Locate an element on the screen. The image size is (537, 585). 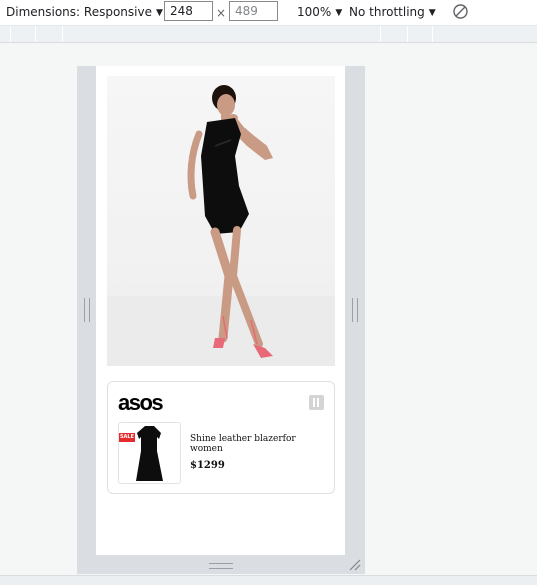
resize-handle-left-icon is located at coordinates (87, 310).